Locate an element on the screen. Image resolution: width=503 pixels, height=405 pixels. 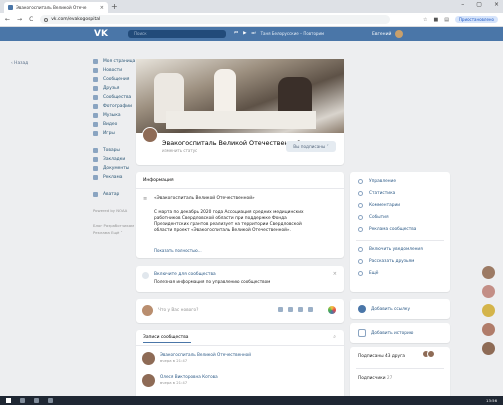
friends-subscribed-text: Подписаны 43 друга is located at coordinates (381, 356).